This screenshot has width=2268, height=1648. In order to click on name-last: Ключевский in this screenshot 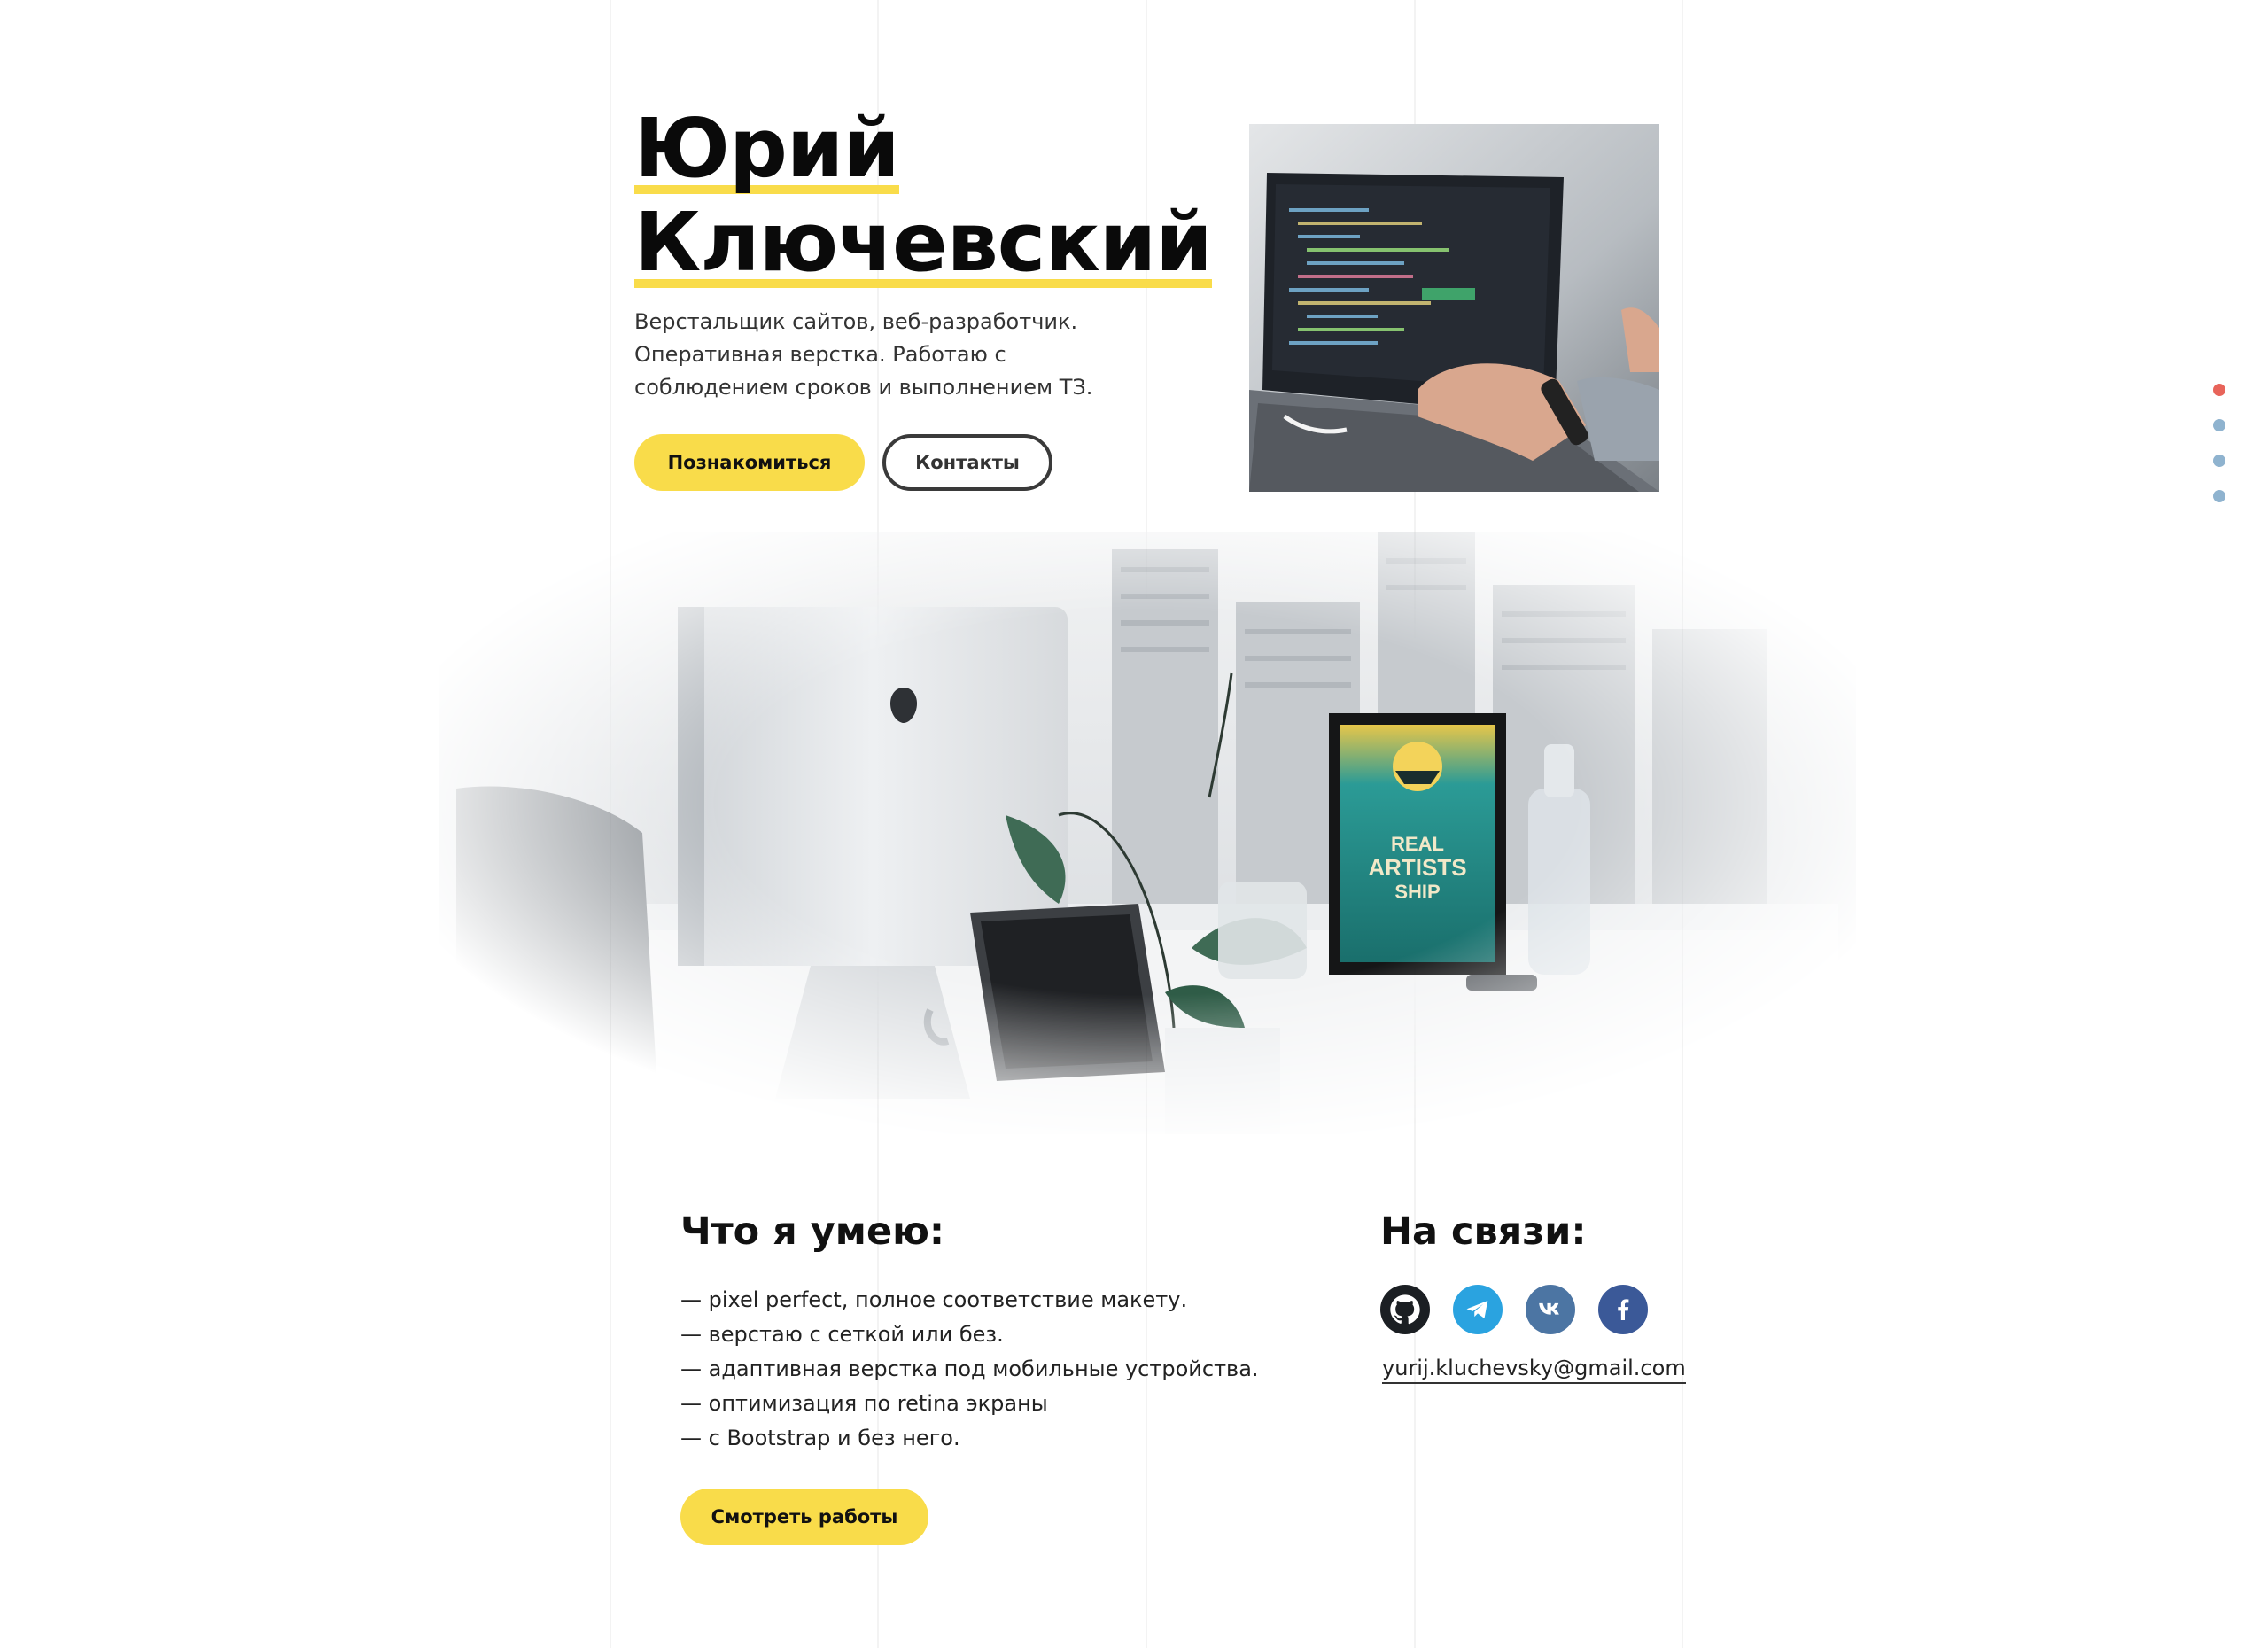, I will do `click(923, 242)`.